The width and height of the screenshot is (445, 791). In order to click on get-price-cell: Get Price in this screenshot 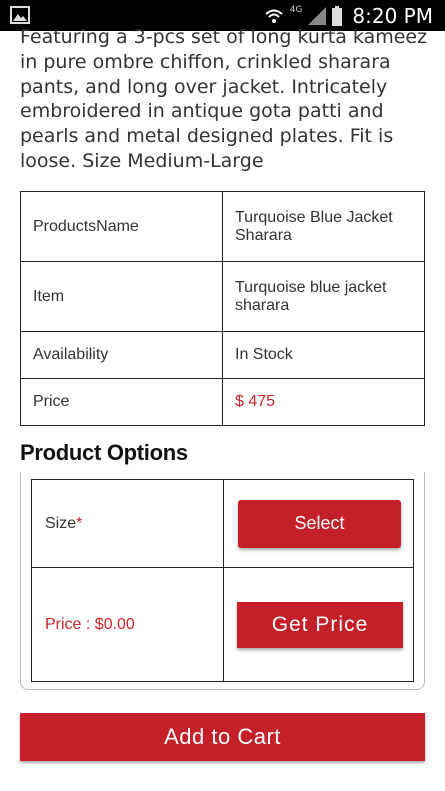, I will do `click(318, 624)`.